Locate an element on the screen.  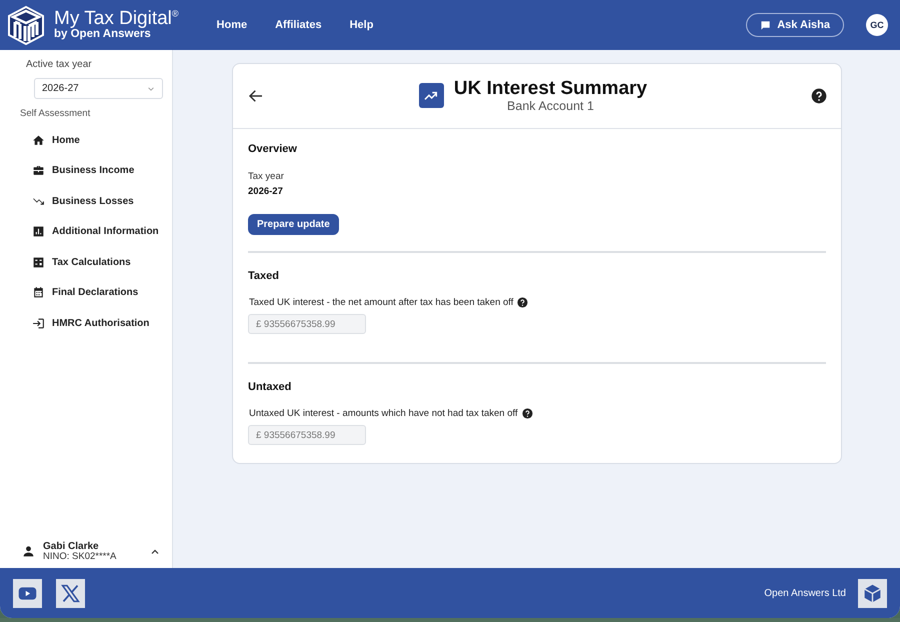
chat-bubble-icon is located at coordinates (766, 25).